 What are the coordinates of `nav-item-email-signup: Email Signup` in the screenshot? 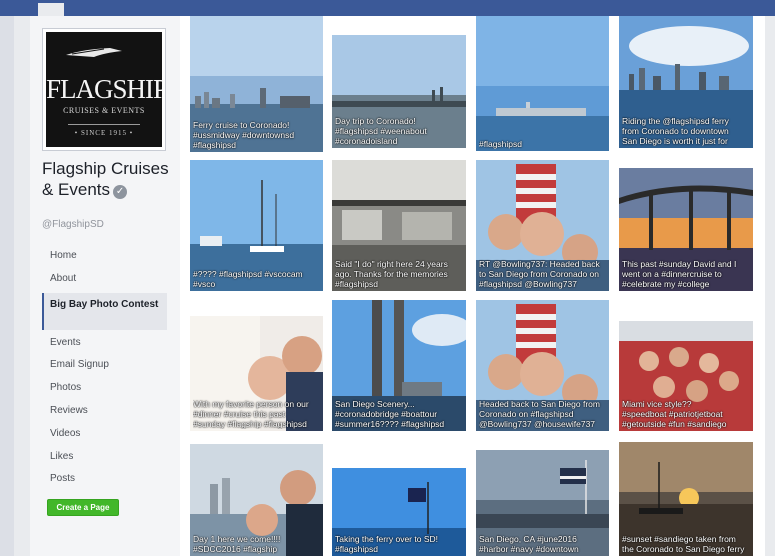 It's located at (104, 365).